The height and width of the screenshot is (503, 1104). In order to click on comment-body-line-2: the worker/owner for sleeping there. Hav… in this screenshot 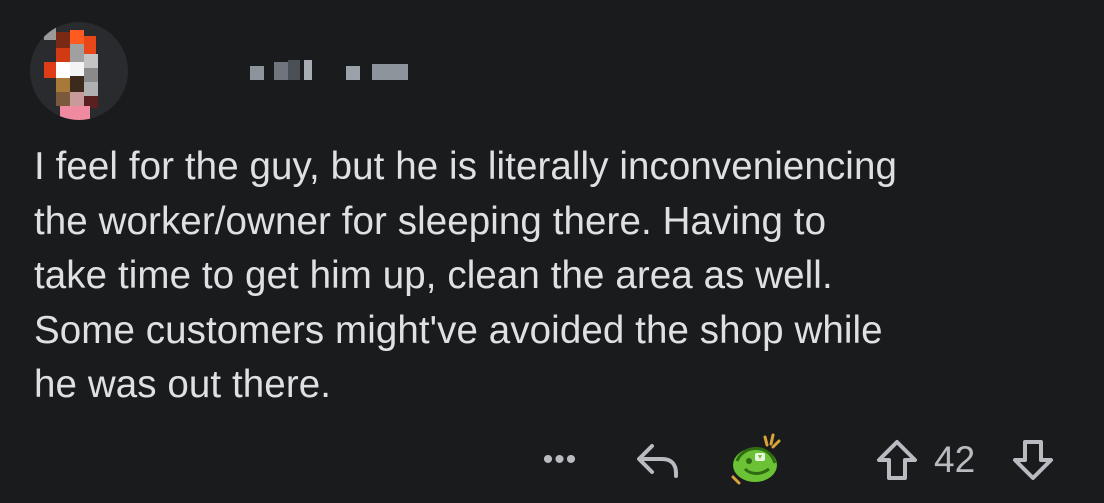, I will do `click(430, 221)`.